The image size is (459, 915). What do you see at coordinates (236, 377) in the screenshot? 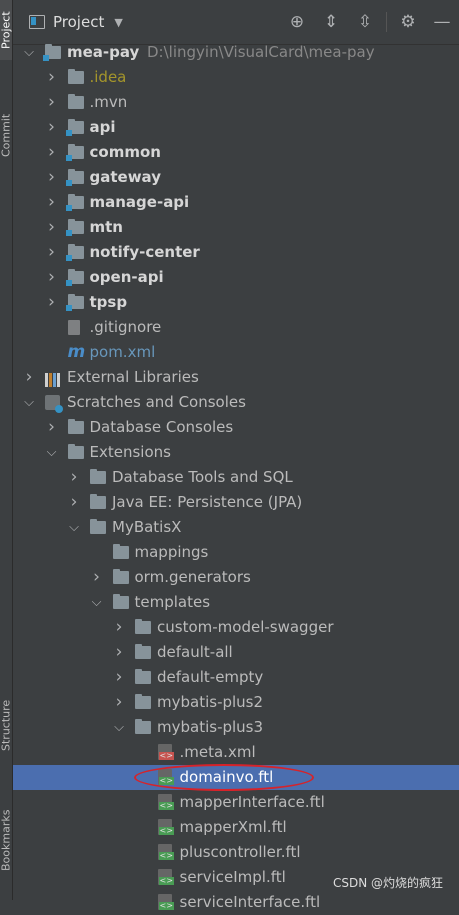
I see `tree-row: › External Libraries` at bounding box center [236, 377].